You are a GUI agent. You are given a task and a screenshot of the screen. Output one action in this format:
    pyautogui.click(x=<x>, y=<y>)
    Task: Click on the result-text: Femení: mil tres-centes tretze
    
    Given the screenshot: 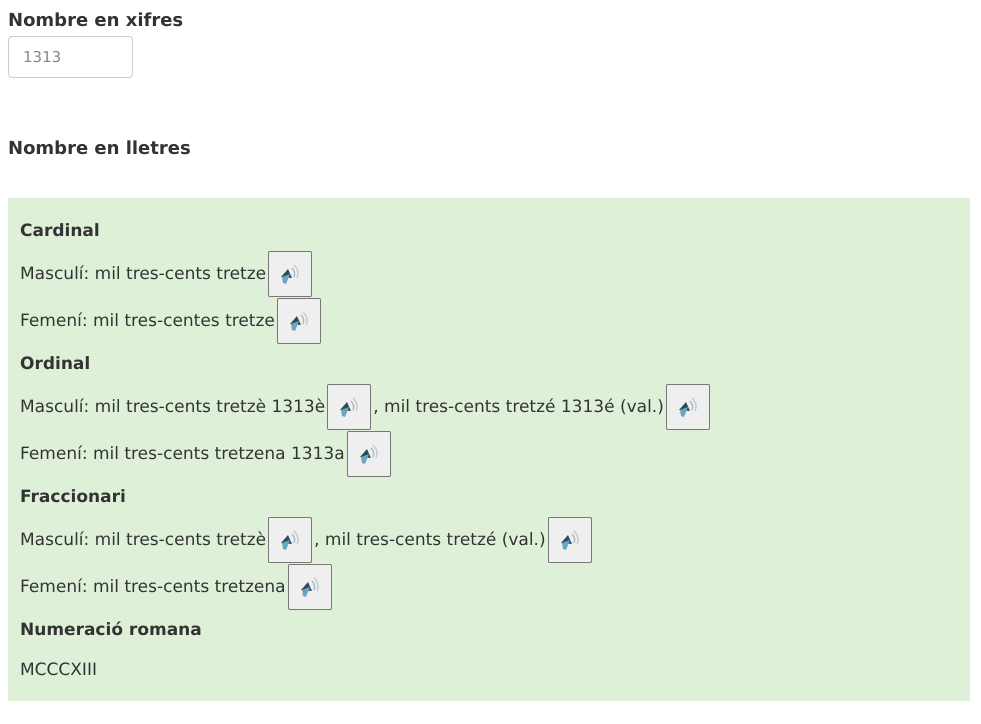 What is the action you would take?
    pyautogui.click(x=147, y=320)
    